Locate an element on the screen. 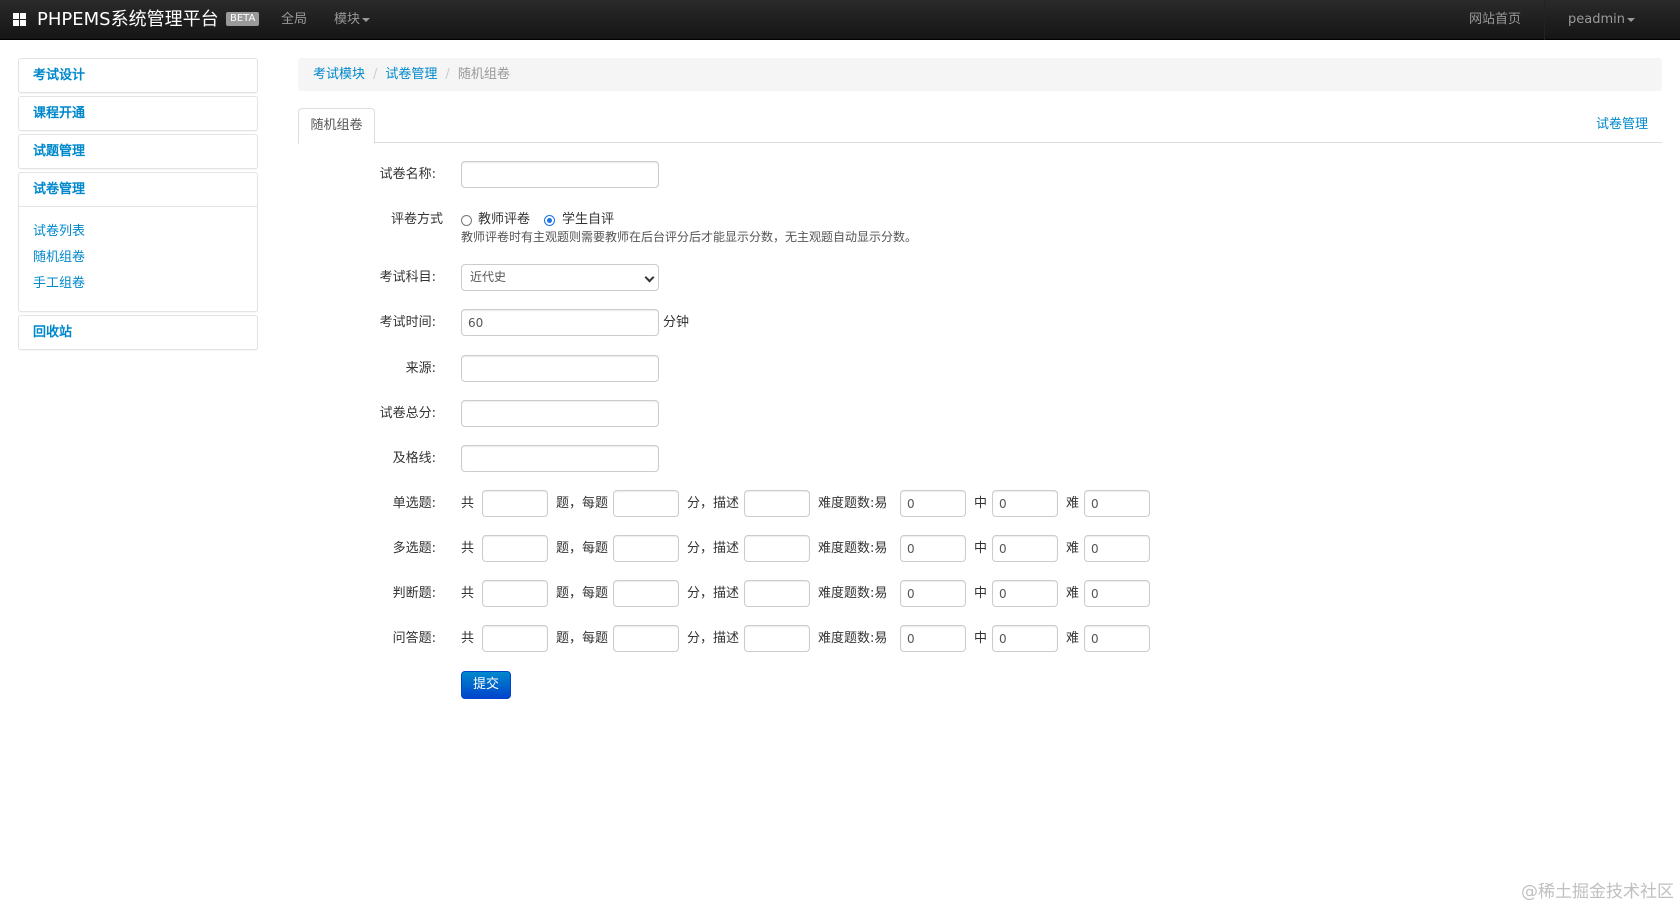 This screenshot has width=1680, height=905. time-unit: 分钟 is located at coordinates (676, 322).